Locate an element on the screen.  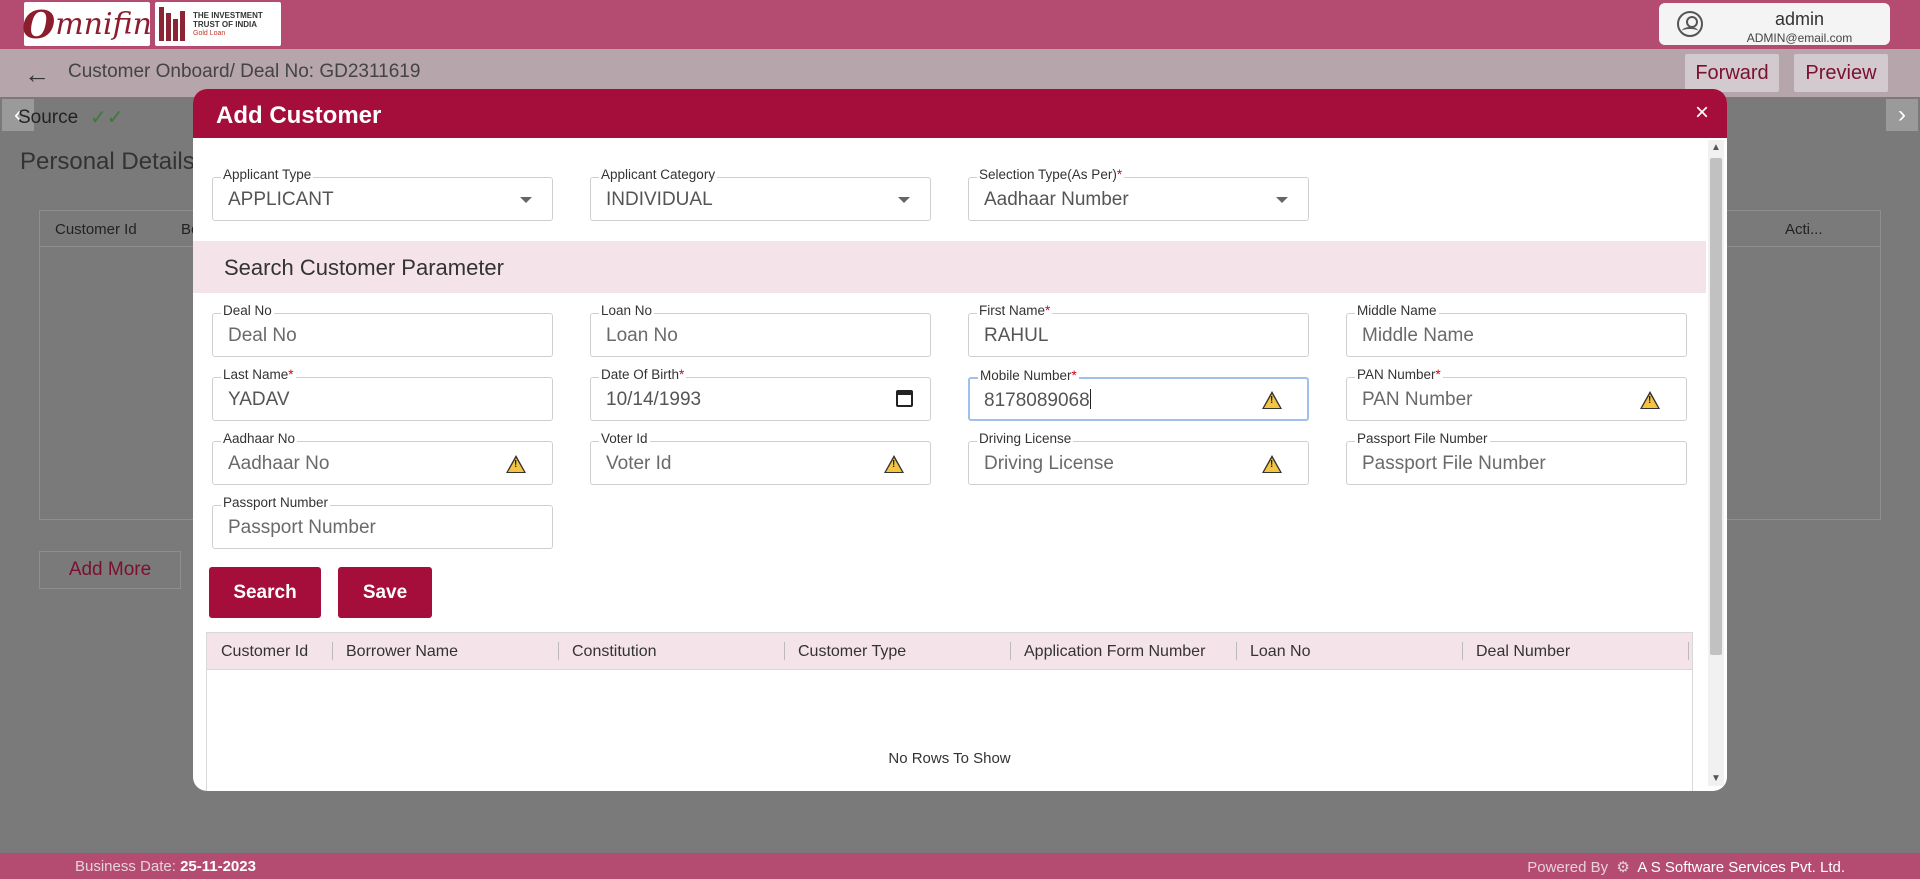
user-menu: admin ADMIN@email.com is located at coordinates (1774, 24).